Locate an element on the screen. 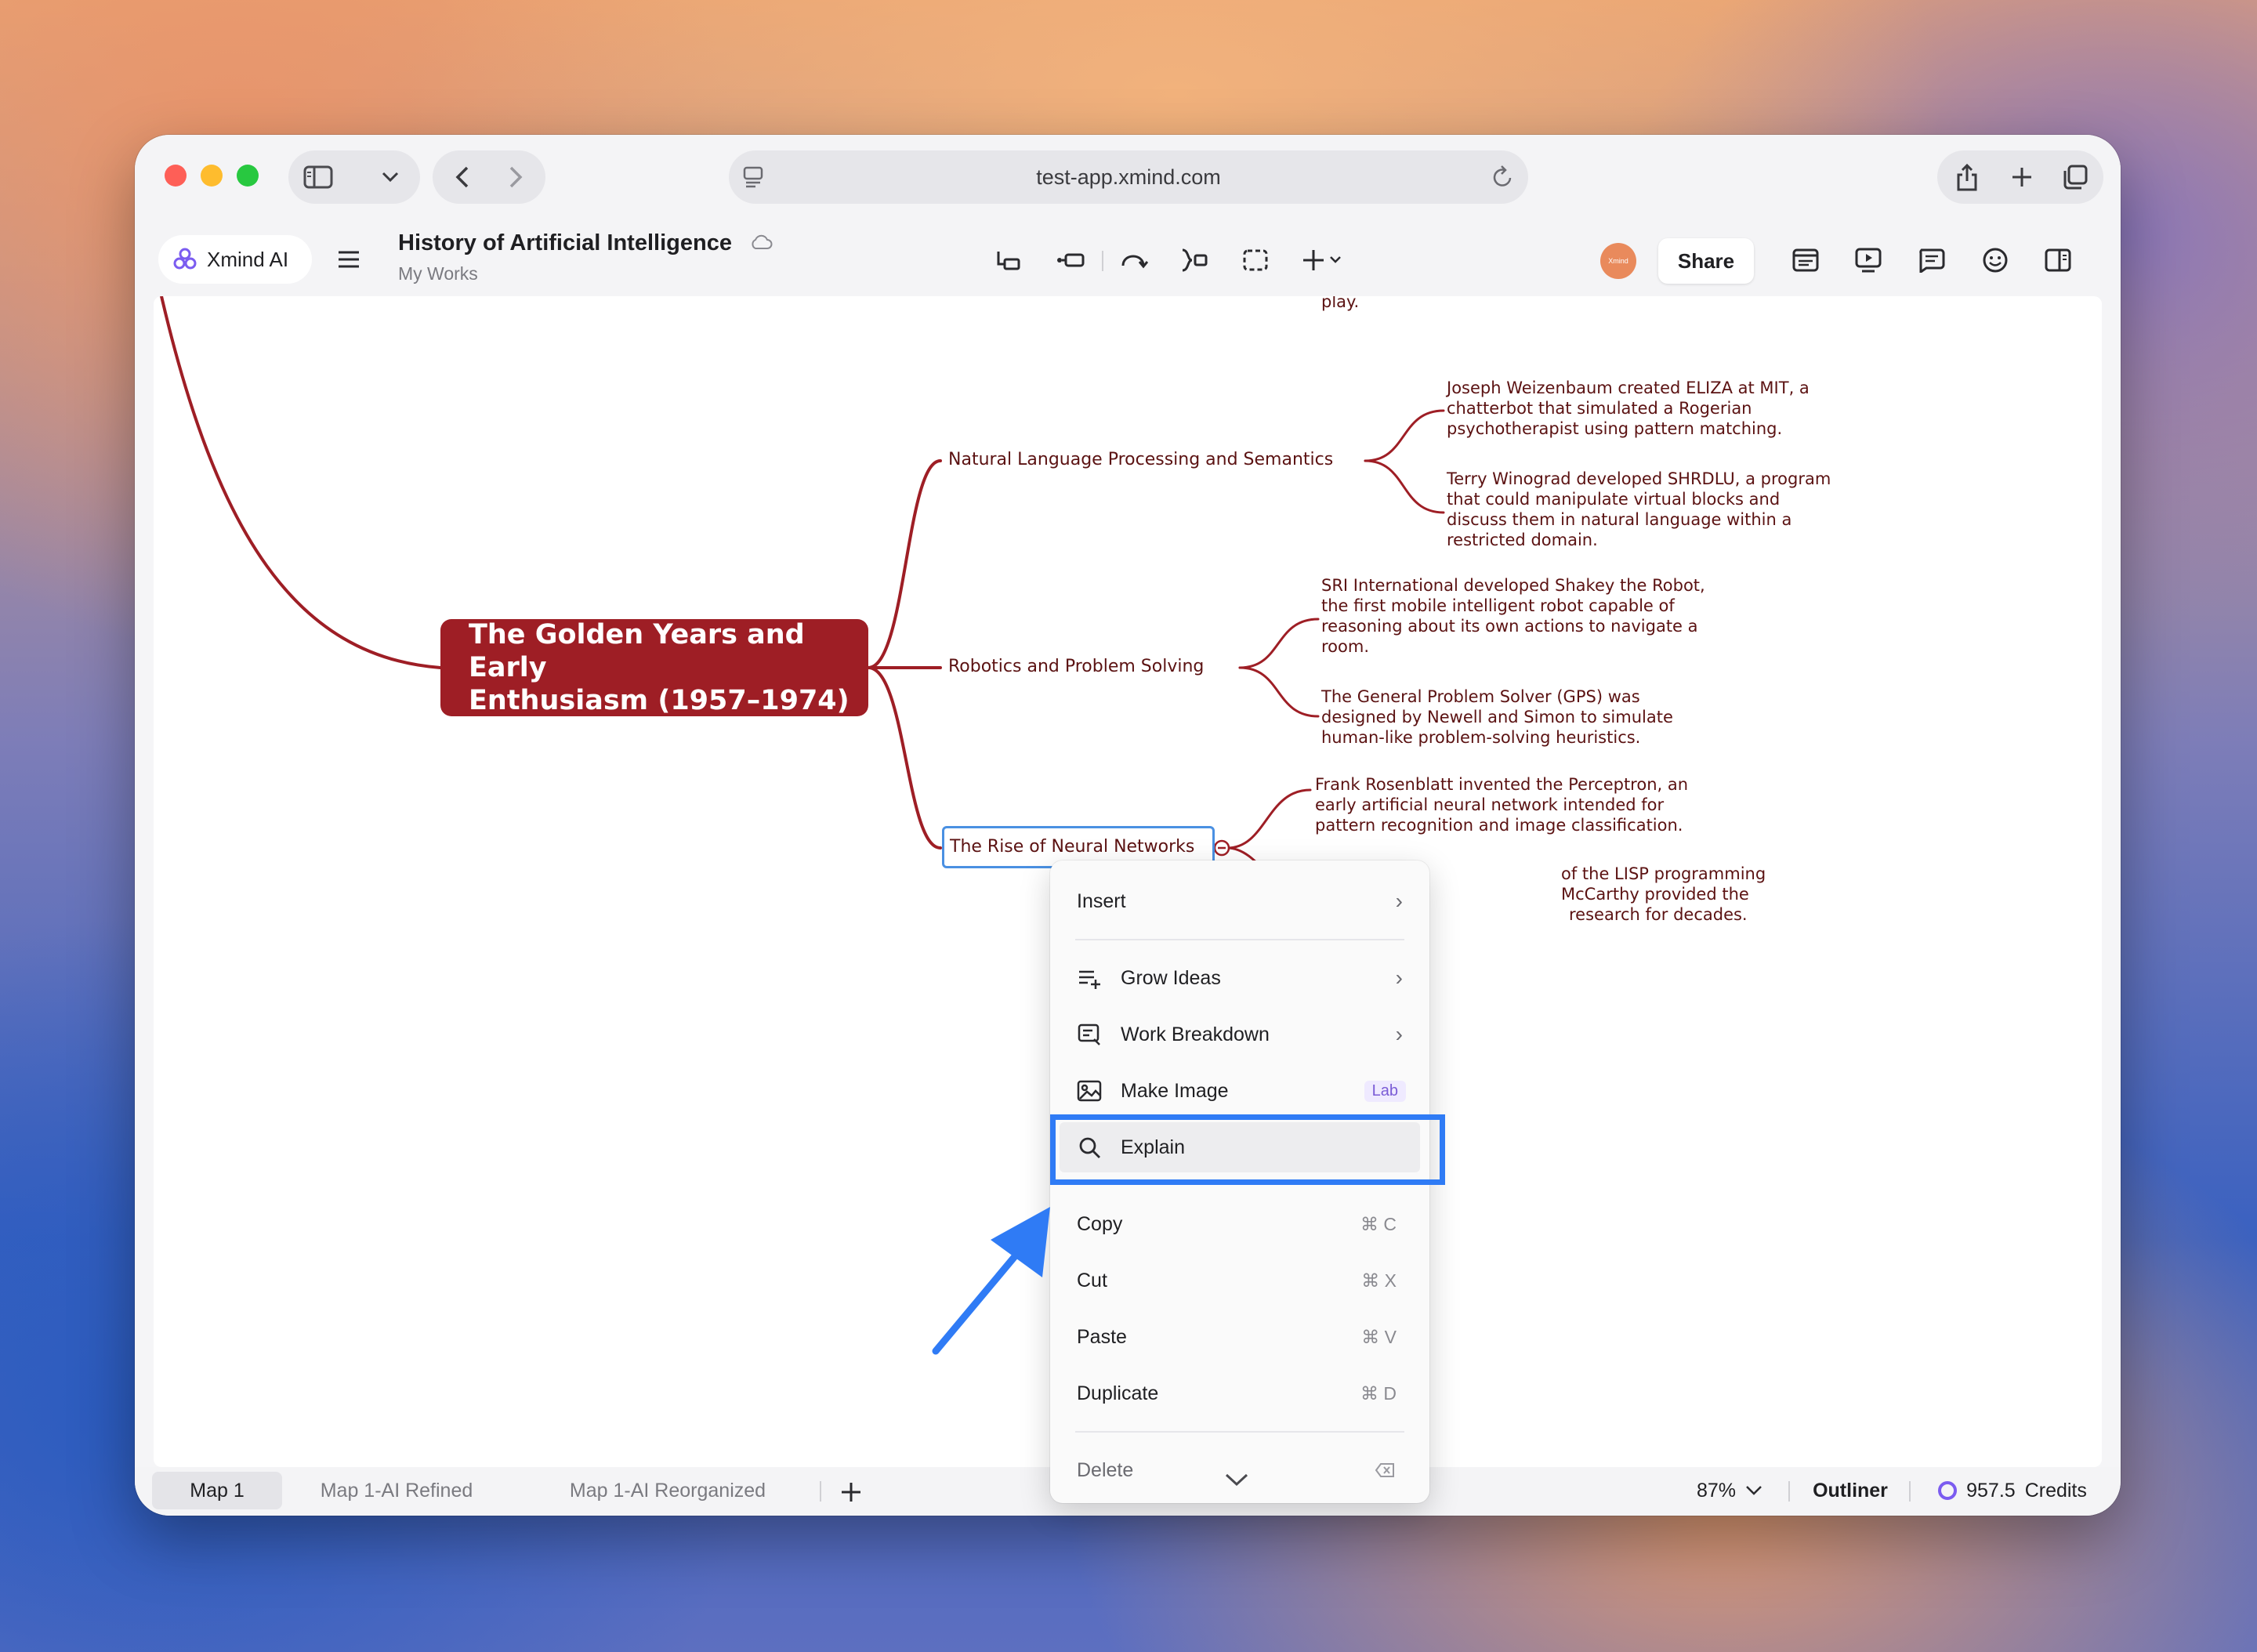 The width and height of the screenshot is (2257, 1652). toolbar-divider is located at coordinates (1102, 261).